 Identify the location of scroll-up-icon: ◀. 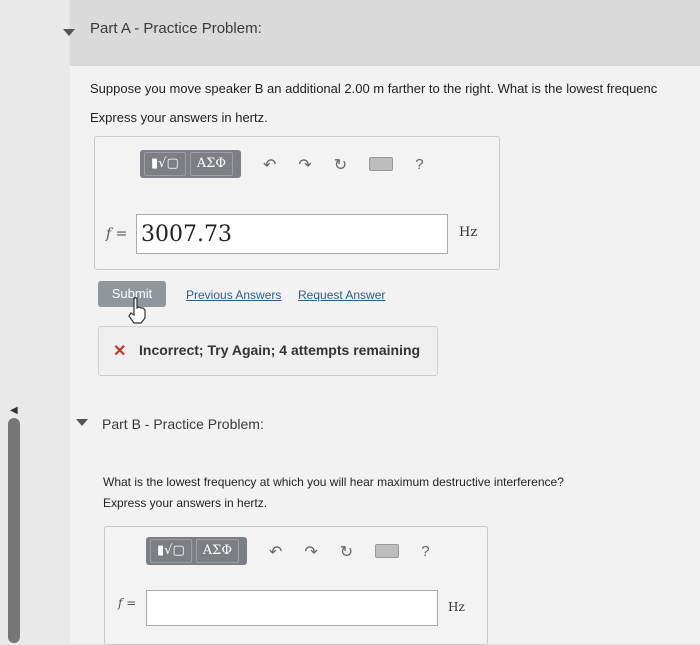
(14, 410).